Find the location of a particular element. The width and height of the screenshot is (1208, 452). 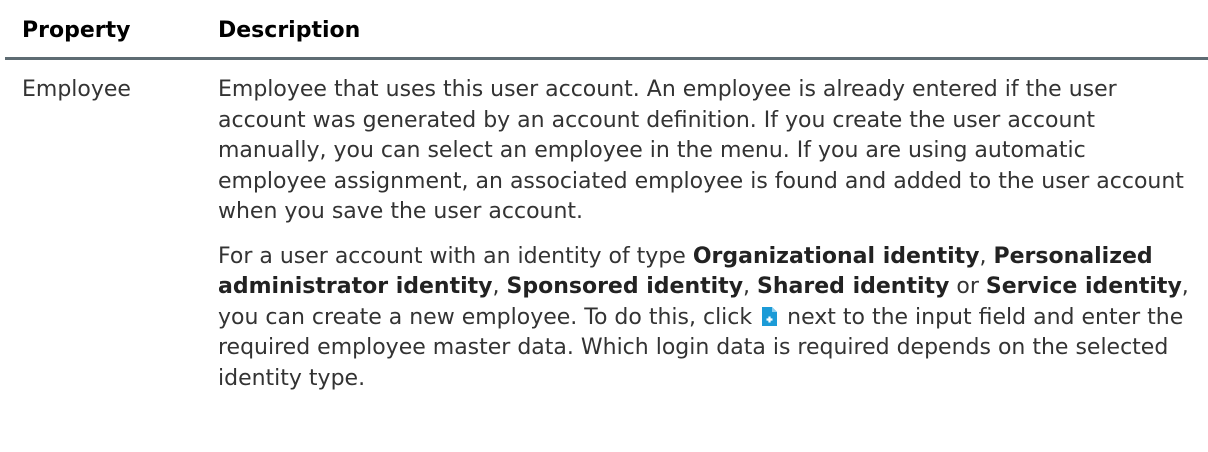

property-name: Employee is located at coordinates (76, 89).